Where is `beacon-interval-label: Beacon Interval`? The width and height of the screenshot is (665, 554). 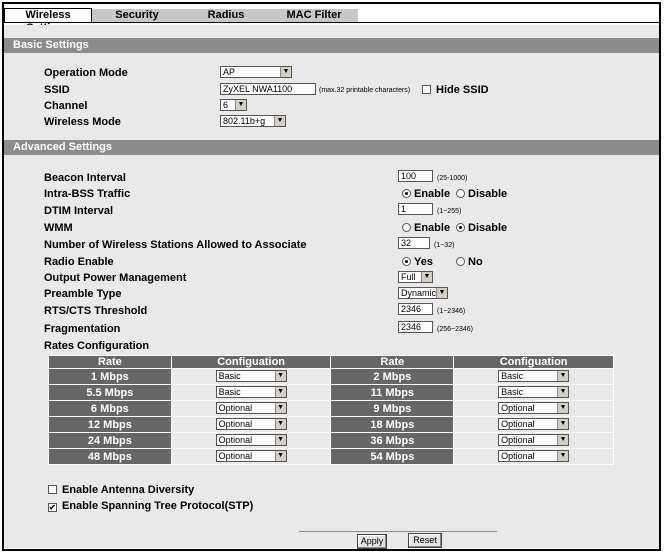
beacon-interval-label: Beacon Interval is located at coordinates (85, 178).